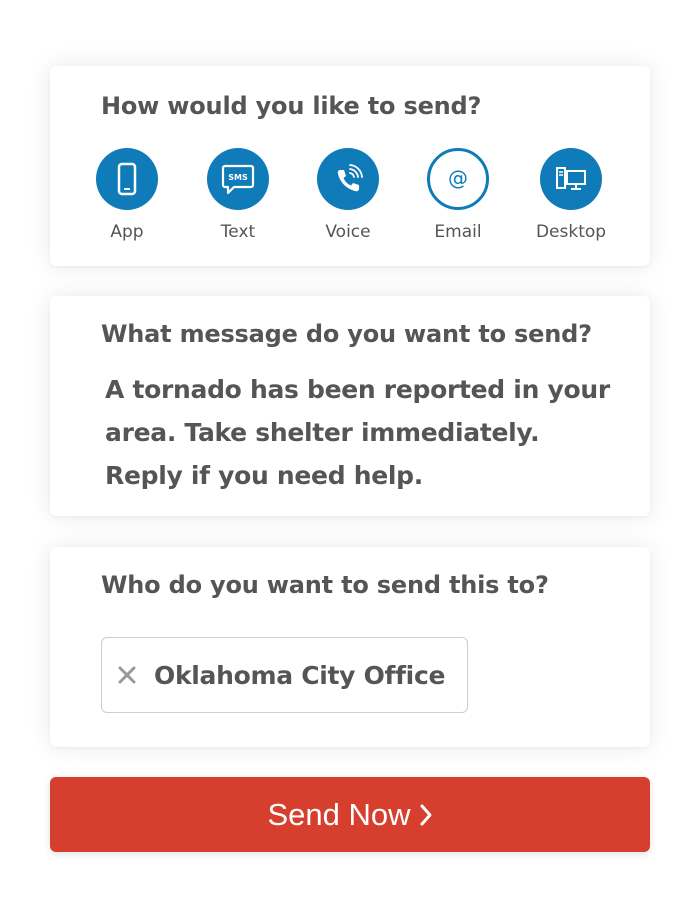 The image size is (700, 920). What do you see at coordinates (458, 232) in the screenshot?
I see `channel-email-label: Email` at bounding box center [458, 232].